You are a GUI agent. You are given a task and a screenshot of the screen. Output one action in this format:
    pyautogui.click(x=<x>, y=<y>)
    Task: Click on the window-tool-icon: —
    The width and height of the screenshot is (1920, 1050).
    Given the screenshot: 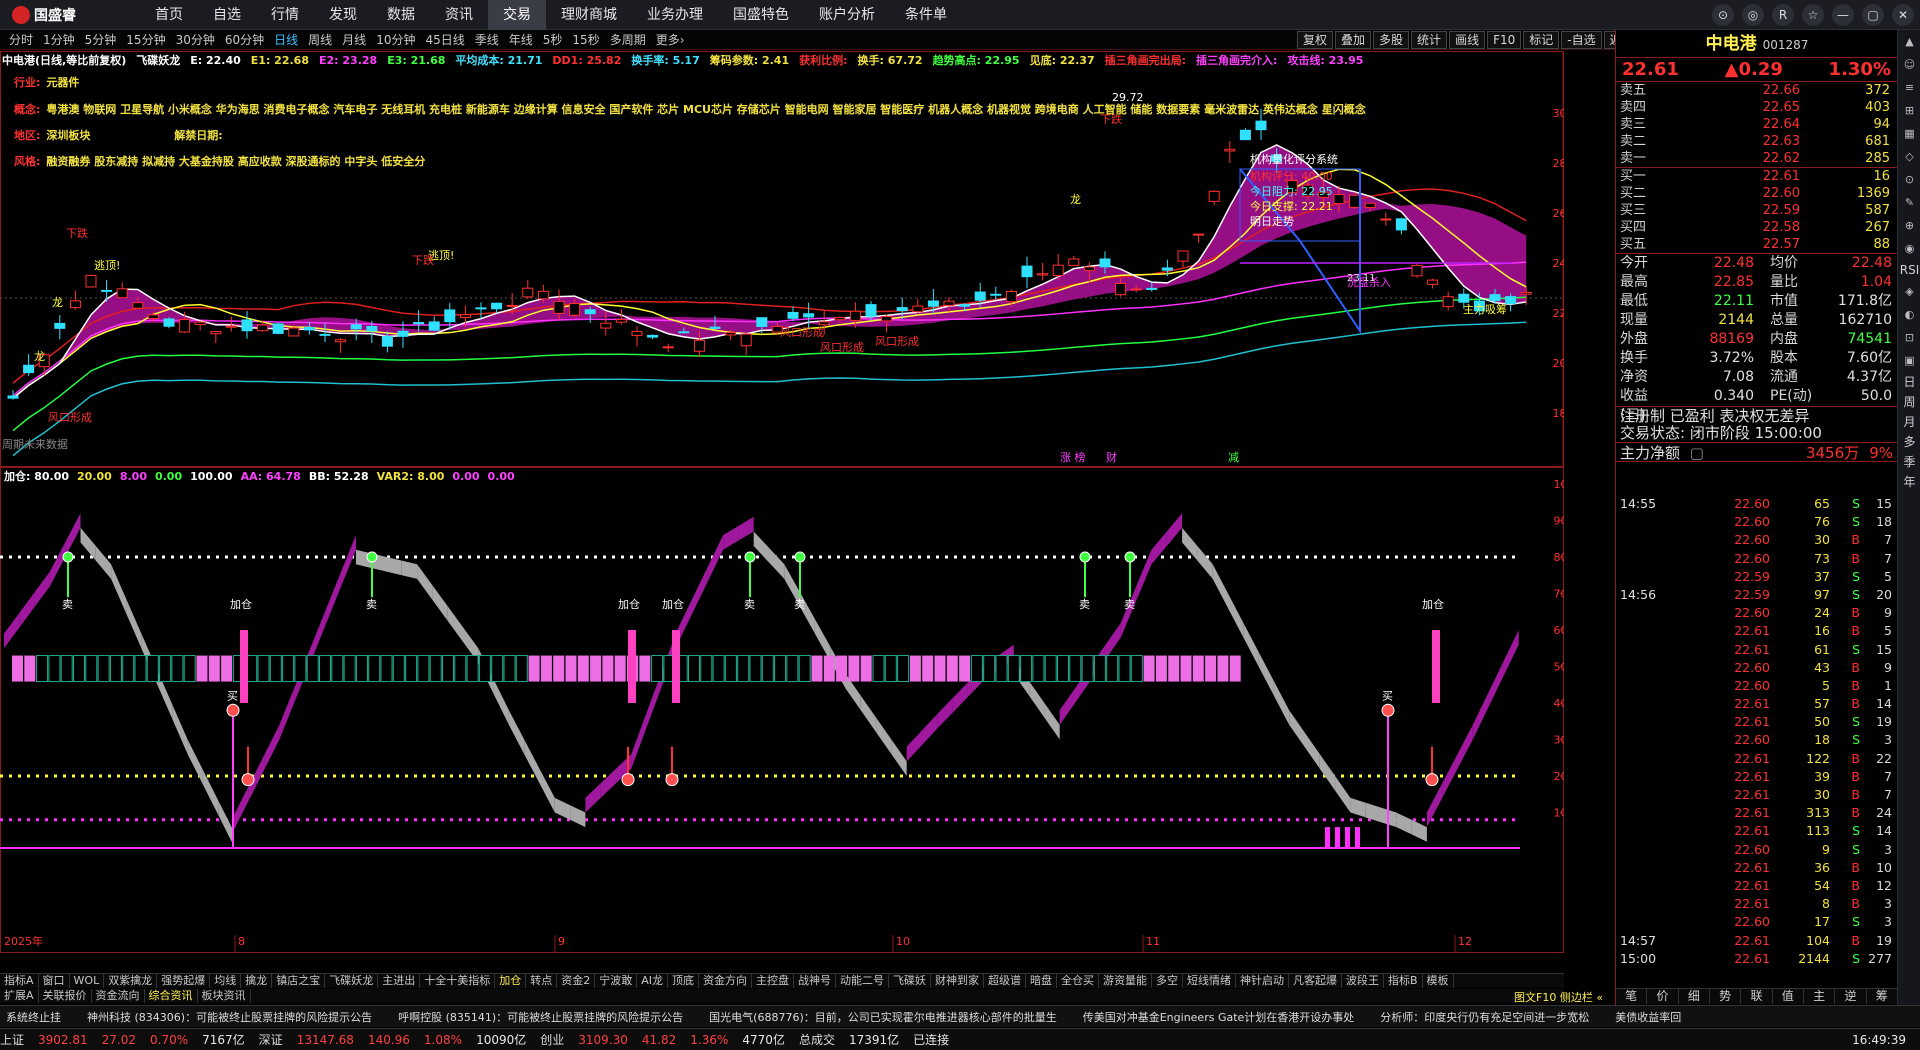 What is the action you would take?
    pyautogui.click(x=1843, y=15)
    